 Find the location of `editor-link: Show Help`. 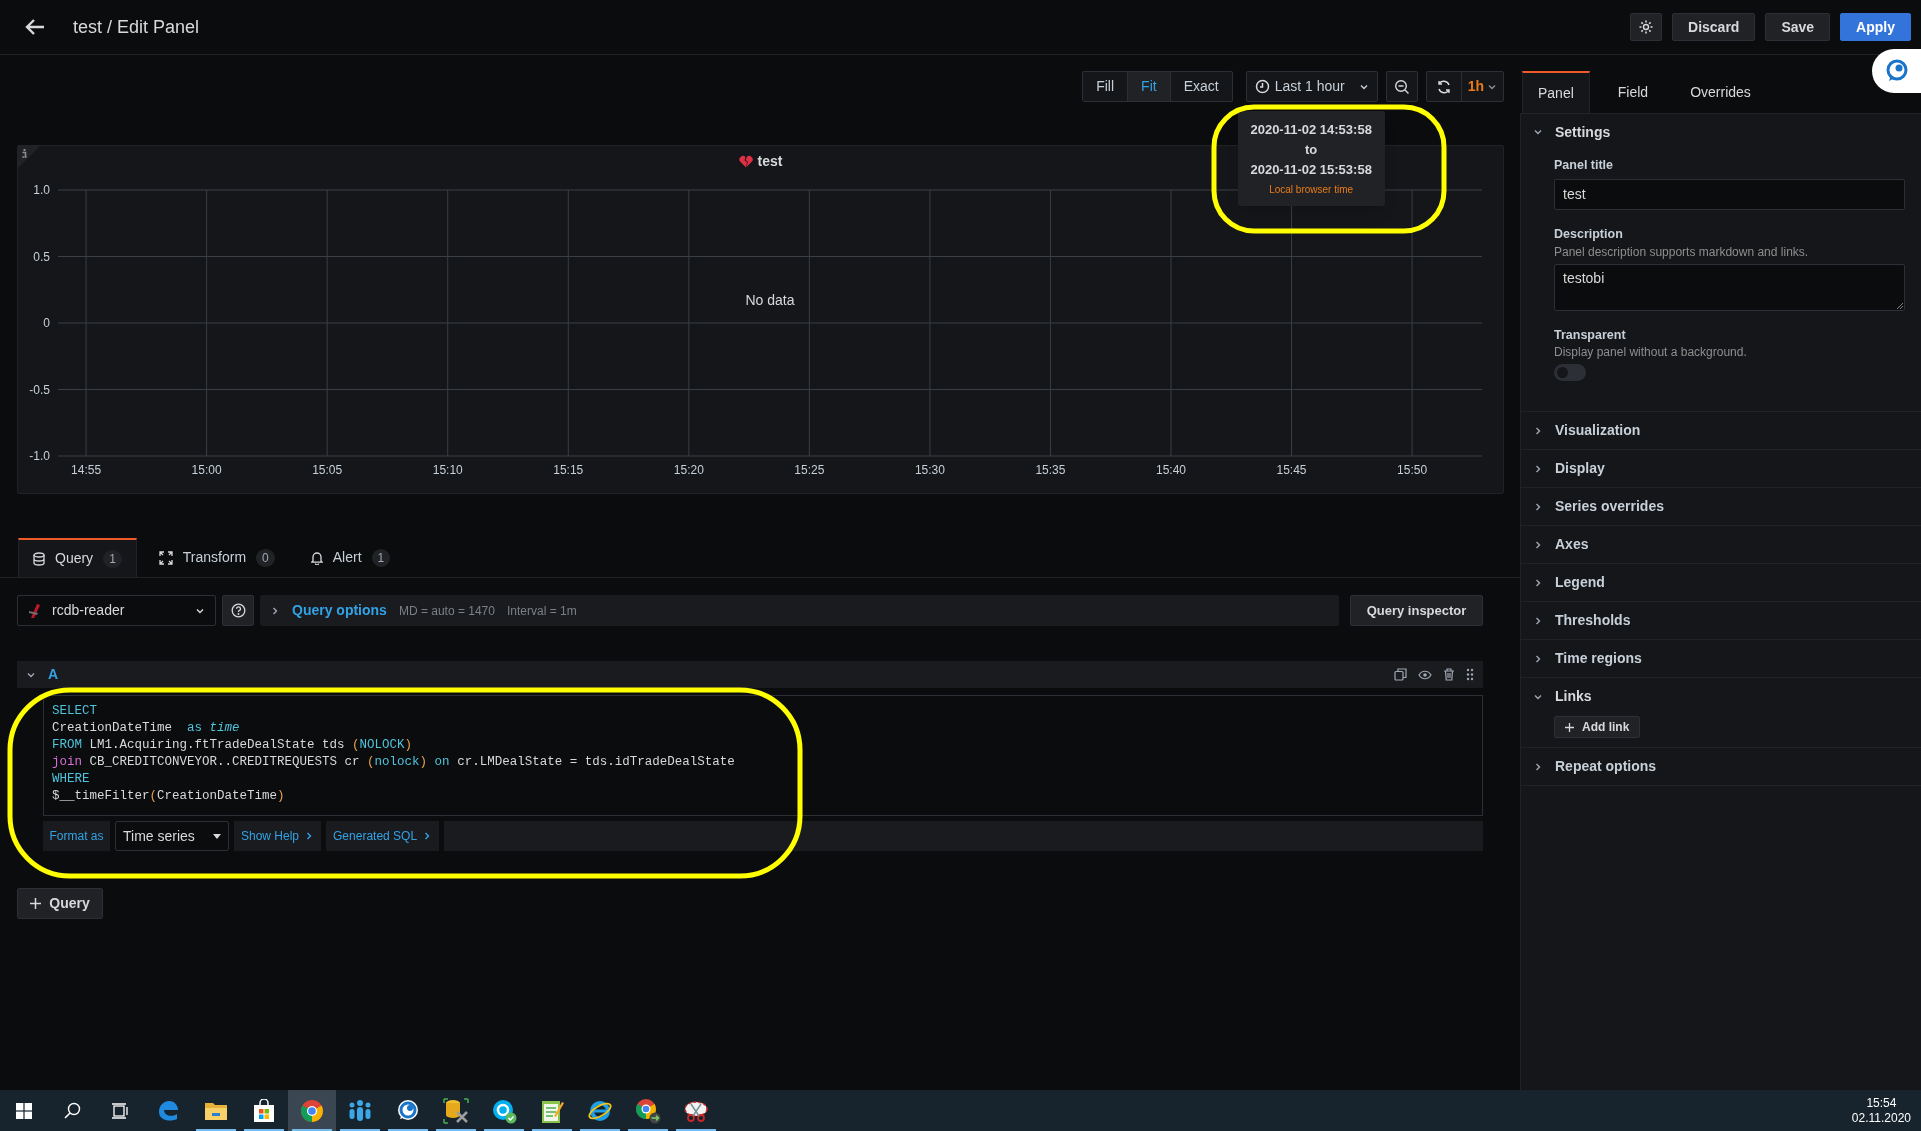

editor-link: Show Help is located at coordinates (278, 836).